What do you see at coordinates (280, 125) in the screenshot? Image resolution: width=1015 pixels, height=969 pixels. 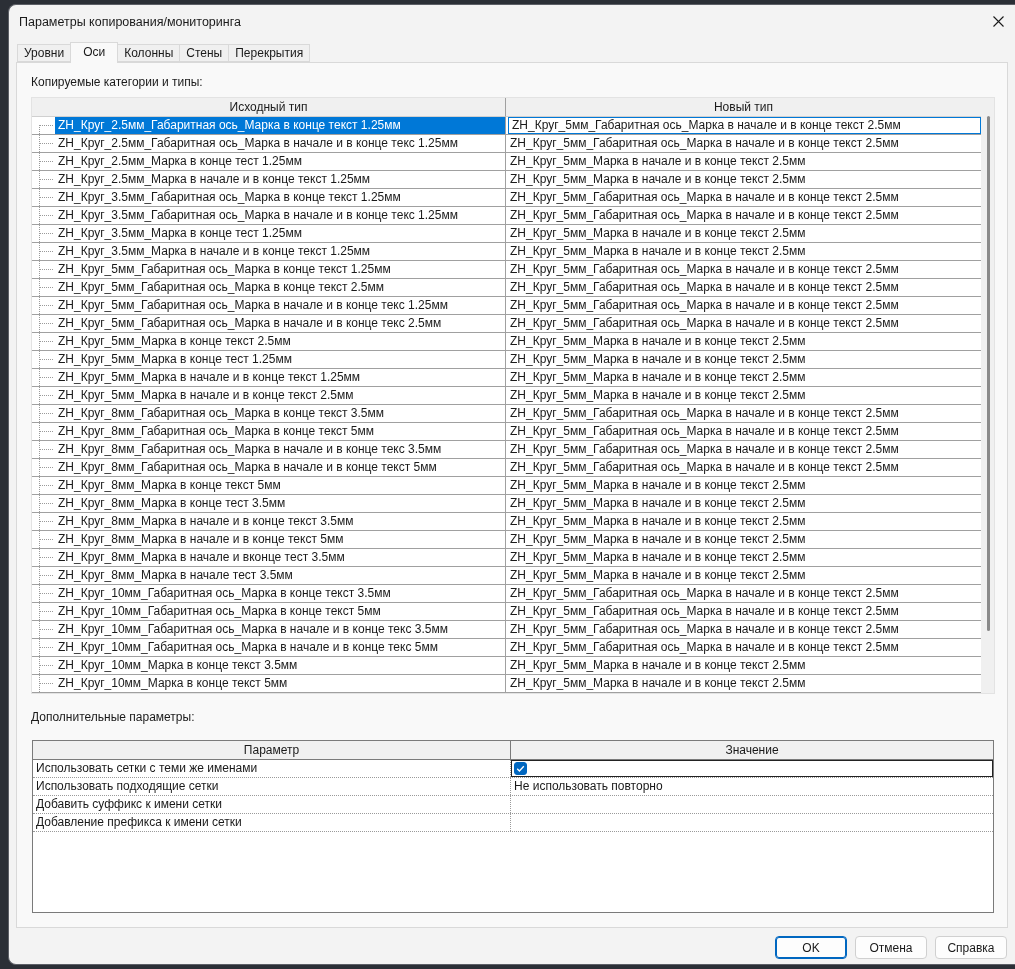 I see `source-type-cell: ZH_Круг_2.5мм_Габаритная ось_Марка в конце текст 1.25мм` at bounding box center [280, 125].